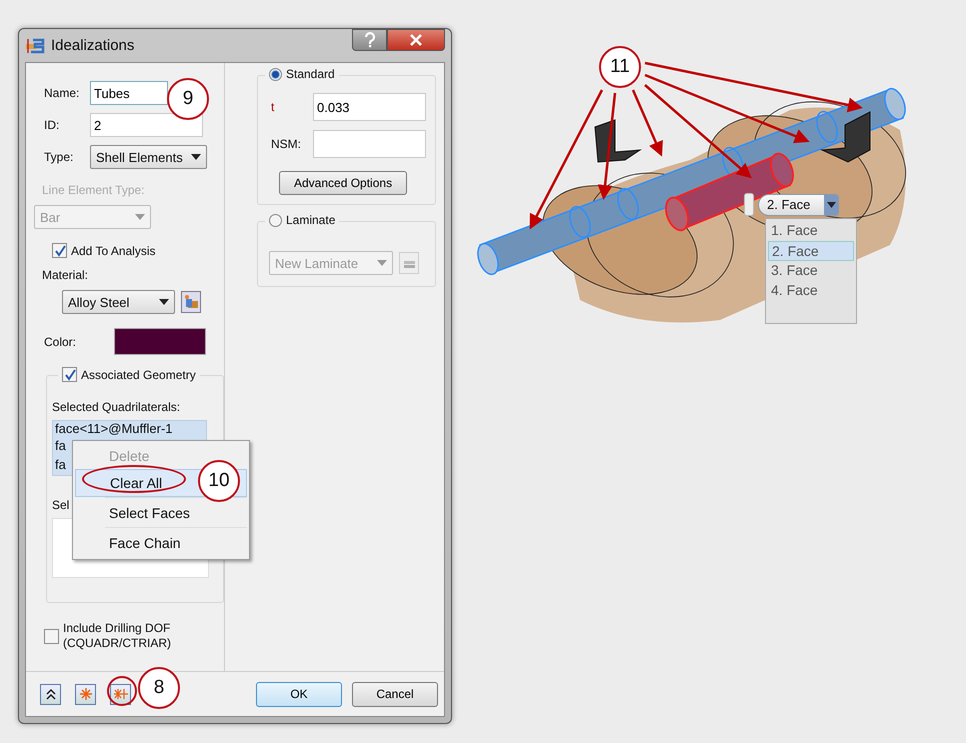  Describe the element at coordinates (286, 144) in the screenshot. I see `field-label: NSM:` at that location.